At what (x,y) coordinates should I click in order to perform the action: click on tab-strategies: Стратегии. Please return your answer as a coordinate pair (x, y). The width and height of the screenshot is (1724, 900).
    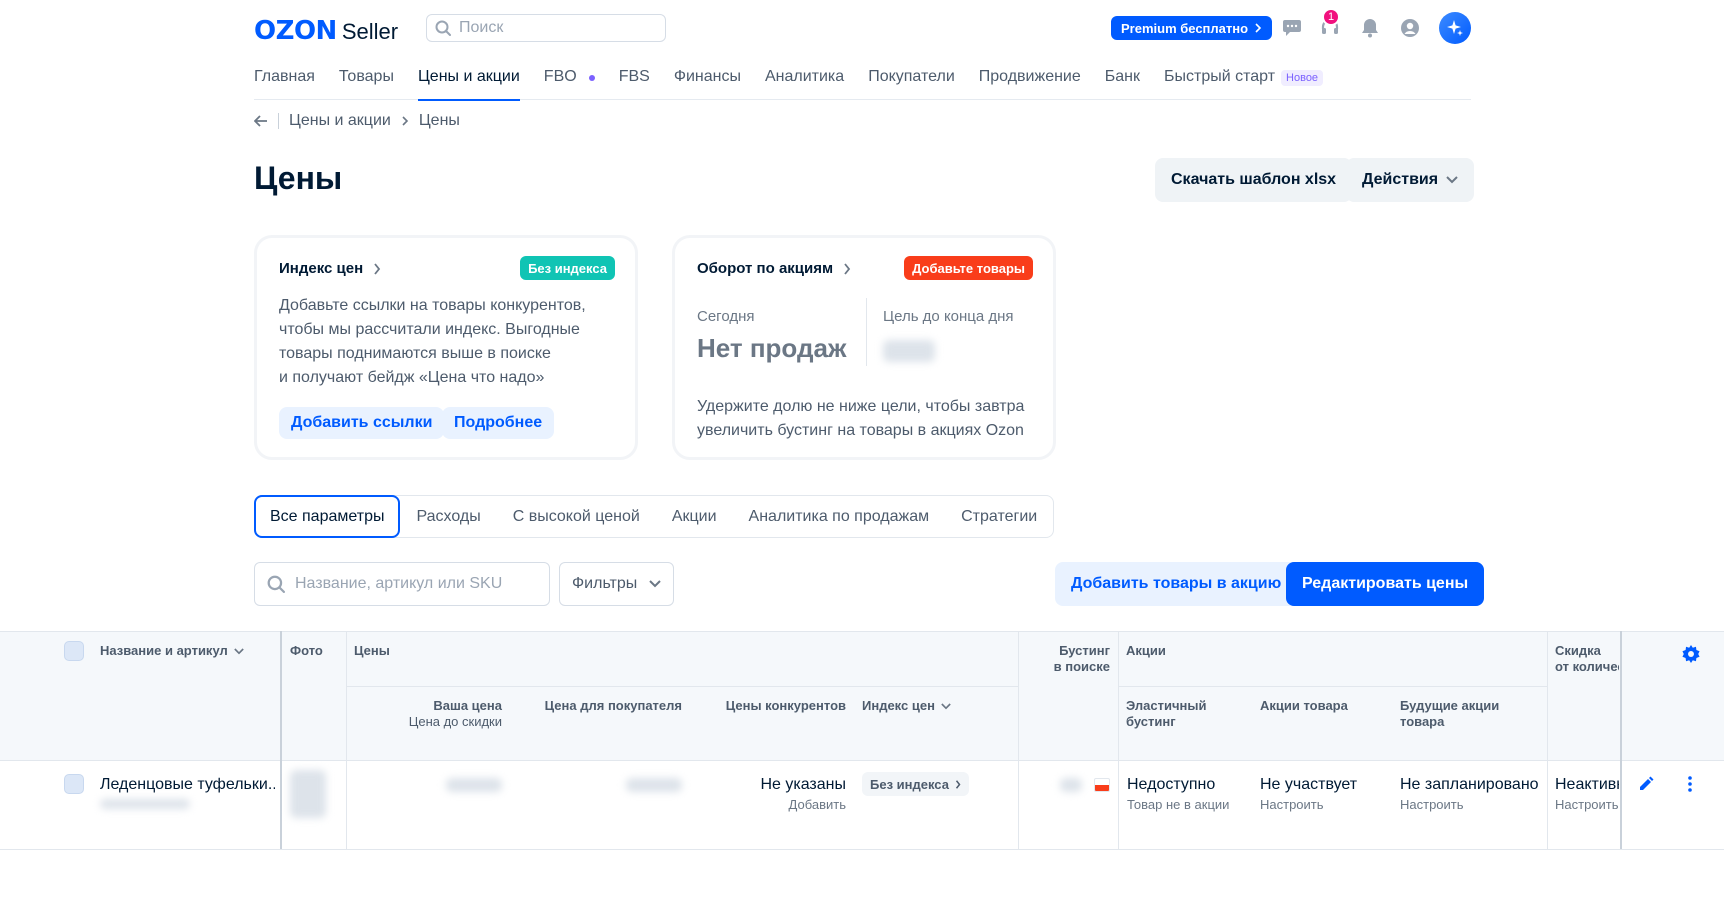
    Looking at the image, I should click on (999, 516).